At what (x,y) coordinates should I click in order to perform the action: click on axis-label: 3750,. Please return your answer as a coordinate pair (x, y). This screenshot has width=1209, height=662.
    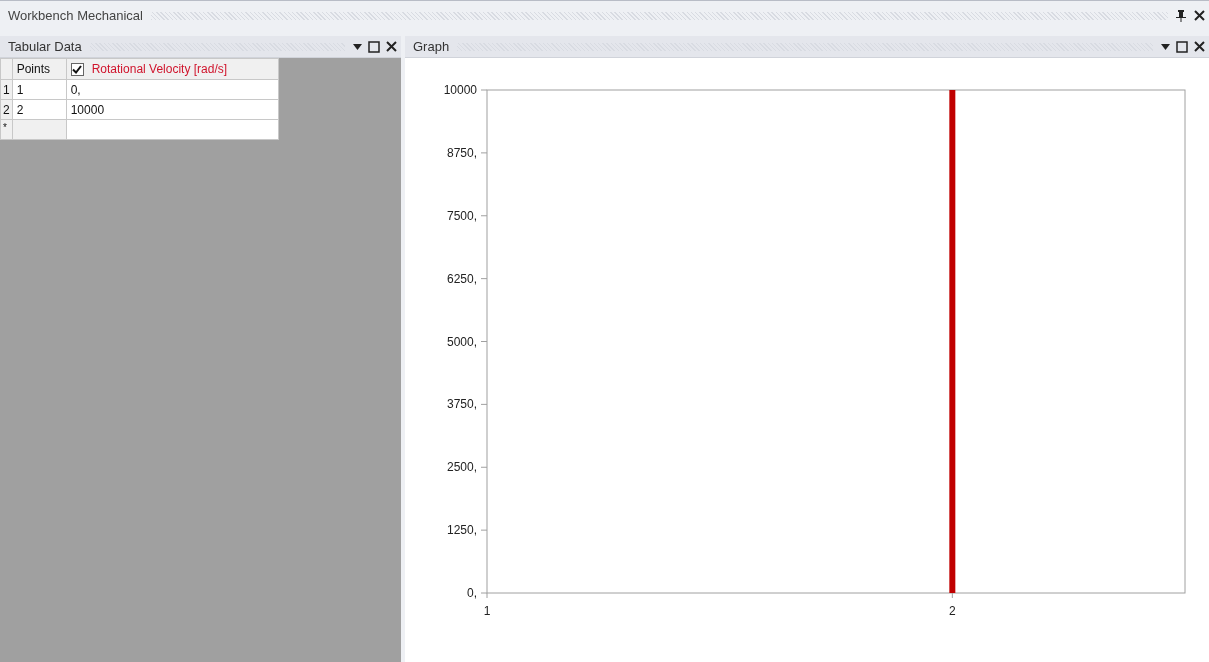
    Looking at the image, I should click on (461, 404).